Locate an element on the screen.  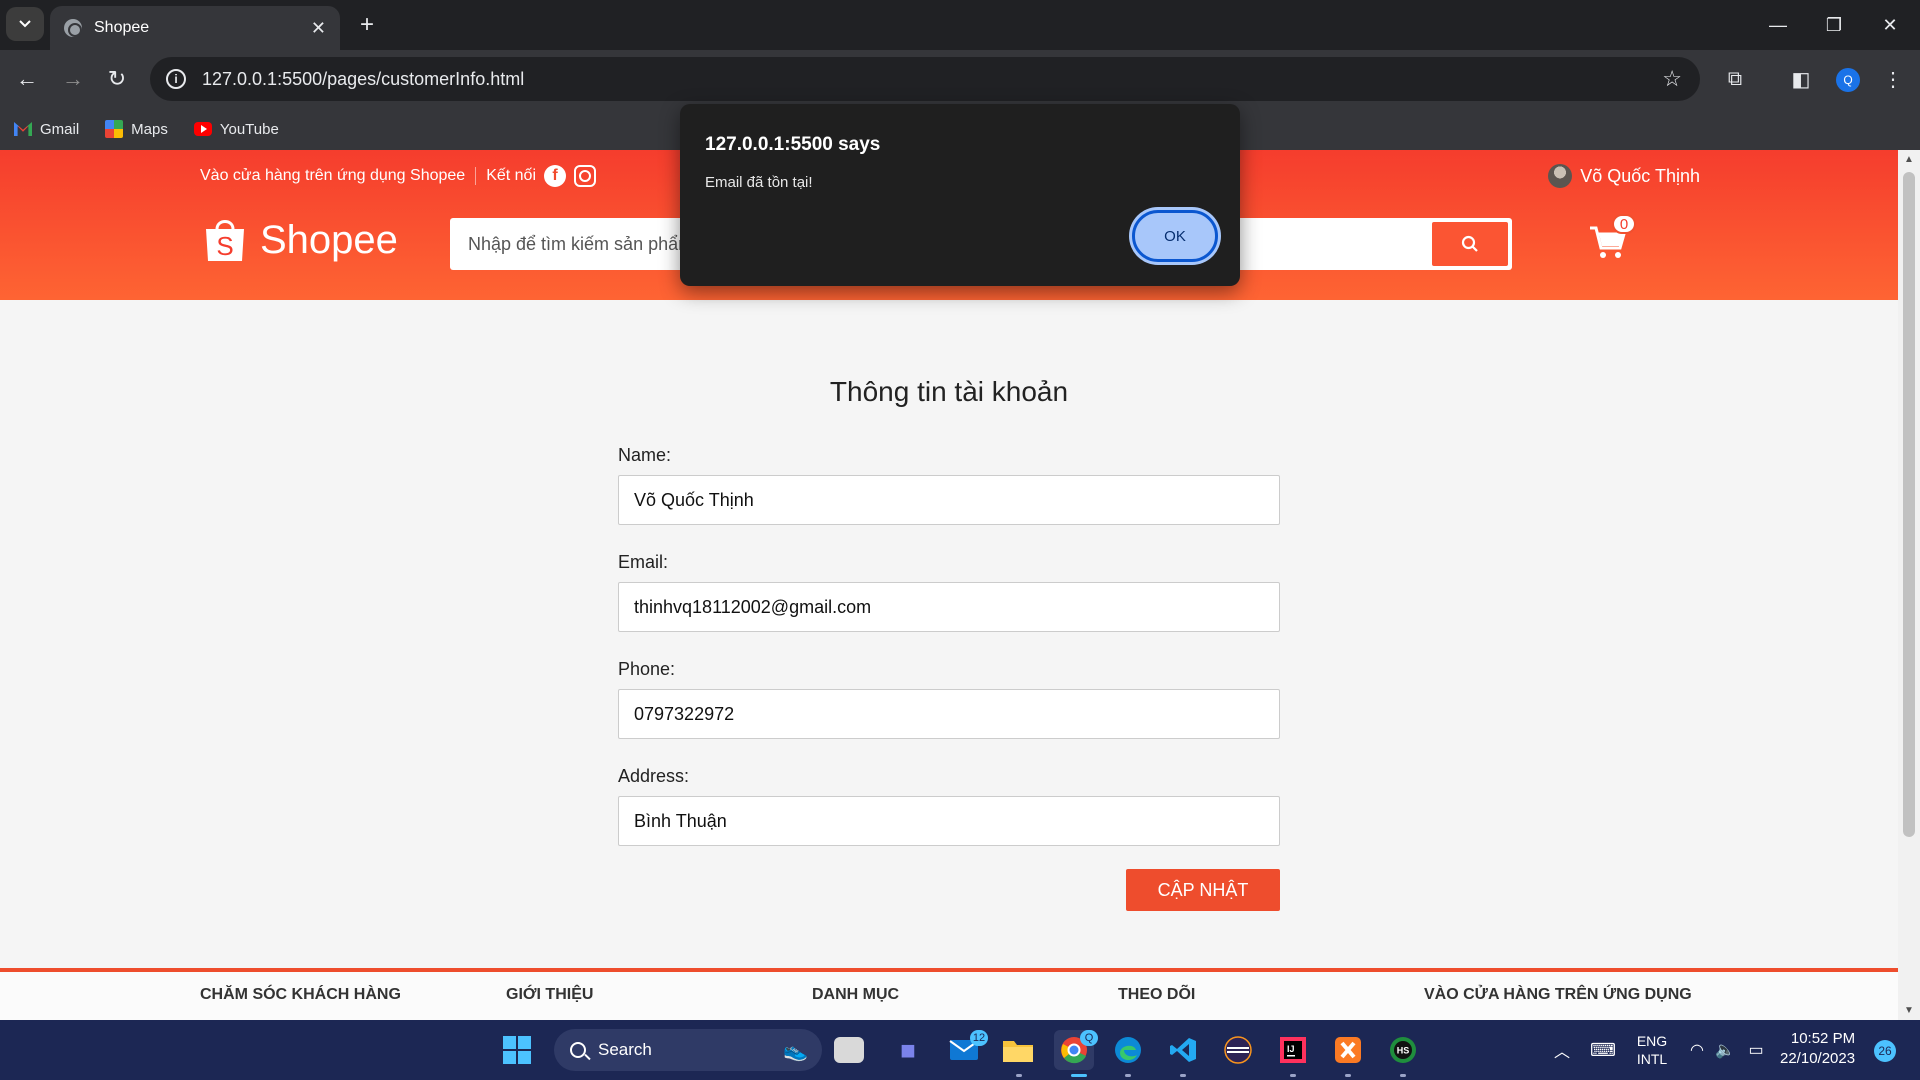
scroll-up-icon: ▲ is located at coordinates (1909, 159).